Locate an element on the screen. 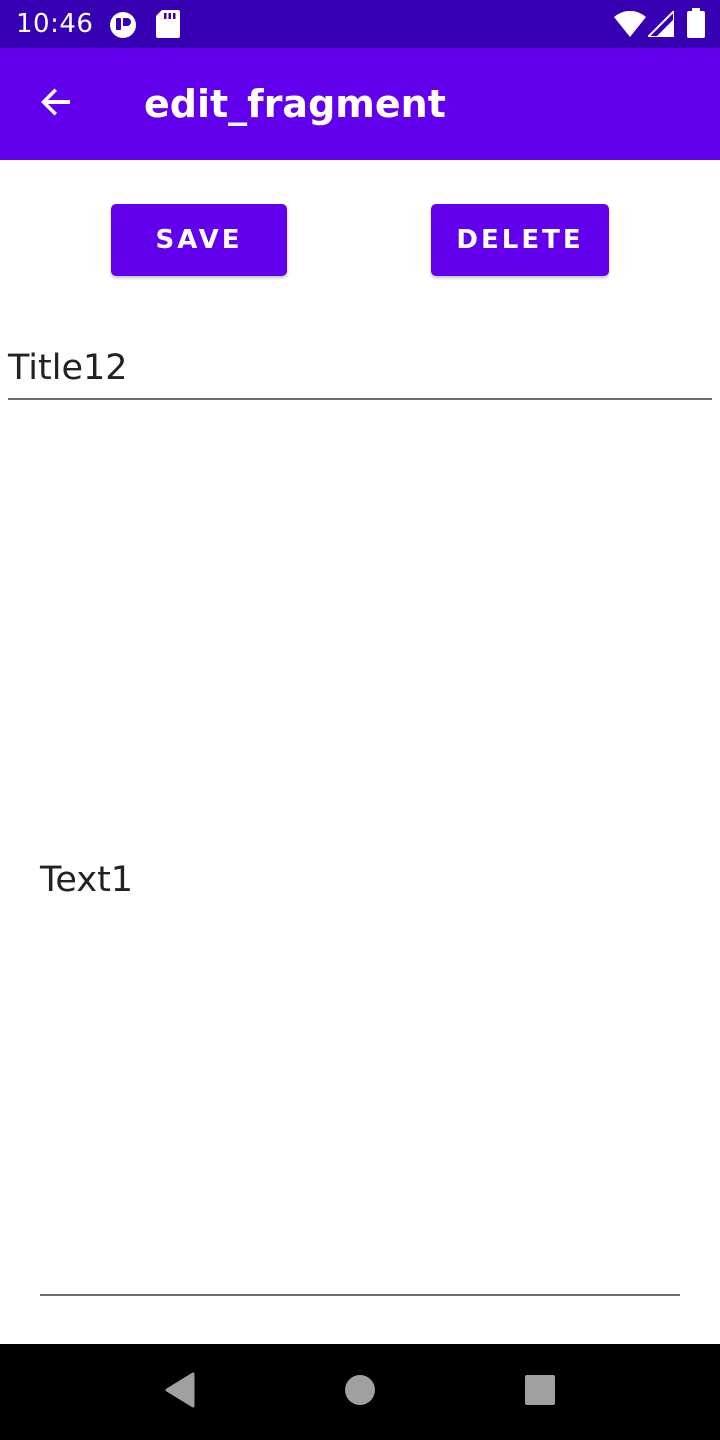  title-input-value: Title12 is located at coordinates (68, 368).